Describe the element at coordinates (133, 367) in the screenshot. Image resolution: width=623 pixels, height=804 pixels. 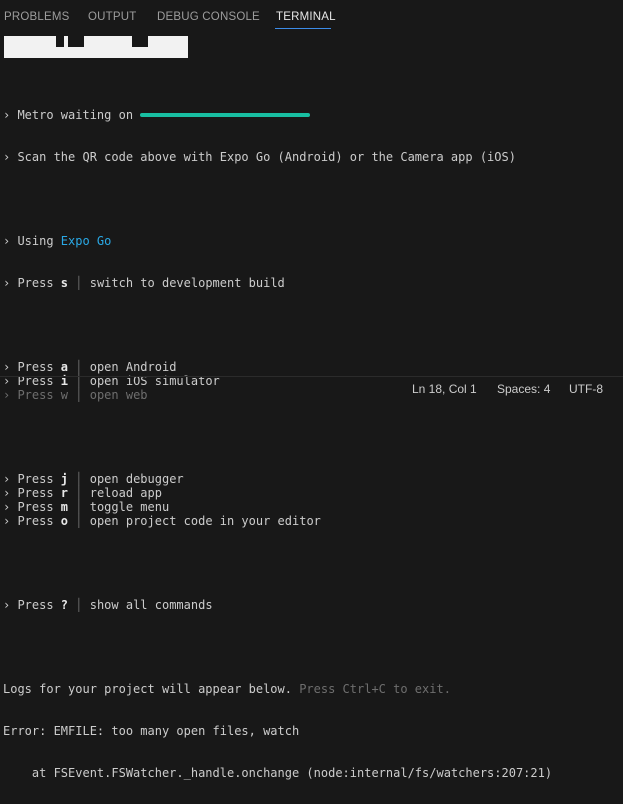
I see `command-label: open Android` at that location.